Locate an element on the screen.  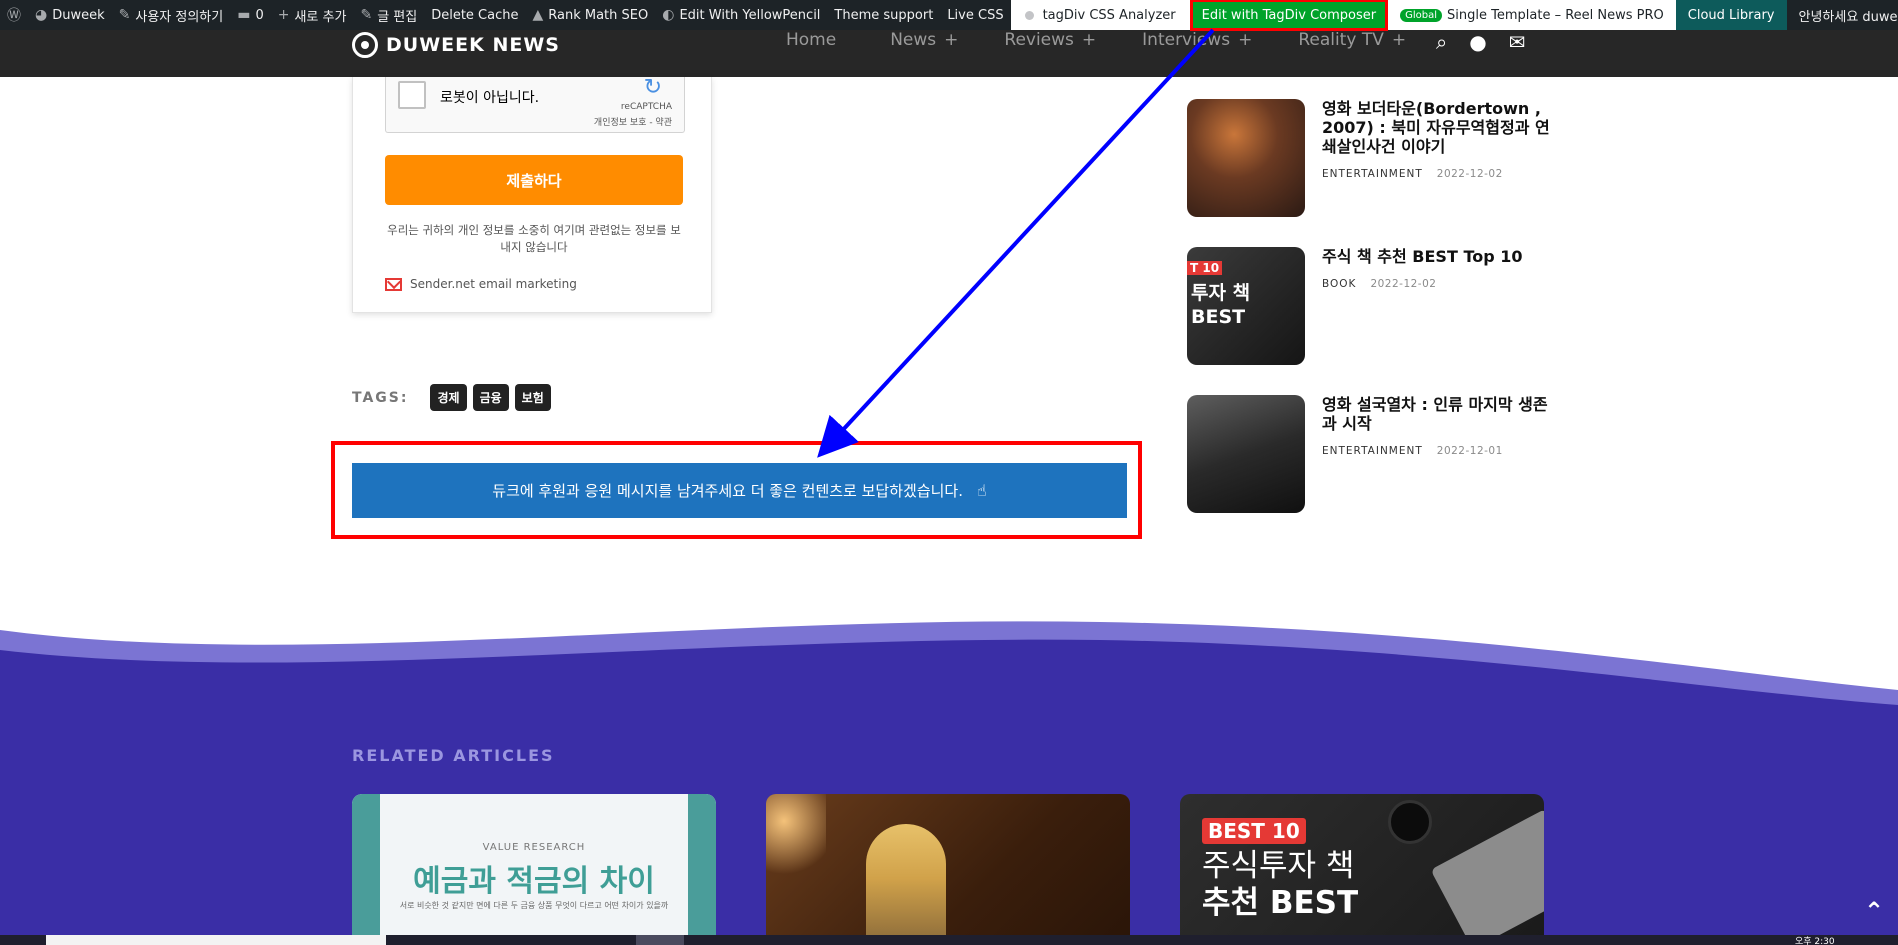
post-meta: ENTERTAINMENT 2022-12-02 is located at coordinates (1437, 174).